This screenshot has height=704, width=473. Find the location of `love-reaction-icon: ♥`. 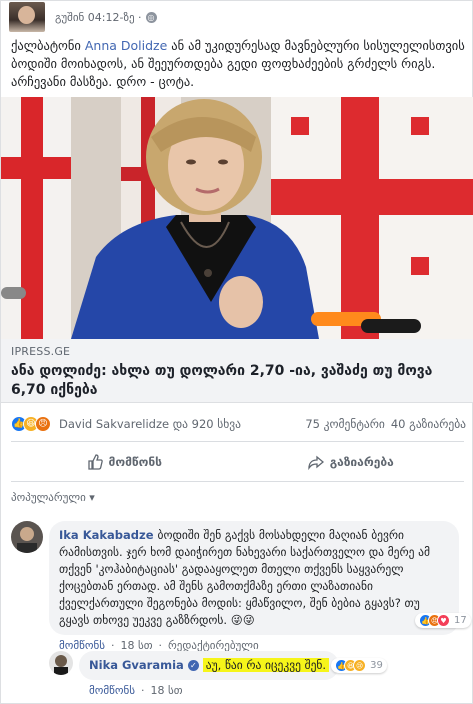

love-reaction-icon: ♥ is located at coordinates (443, 620).